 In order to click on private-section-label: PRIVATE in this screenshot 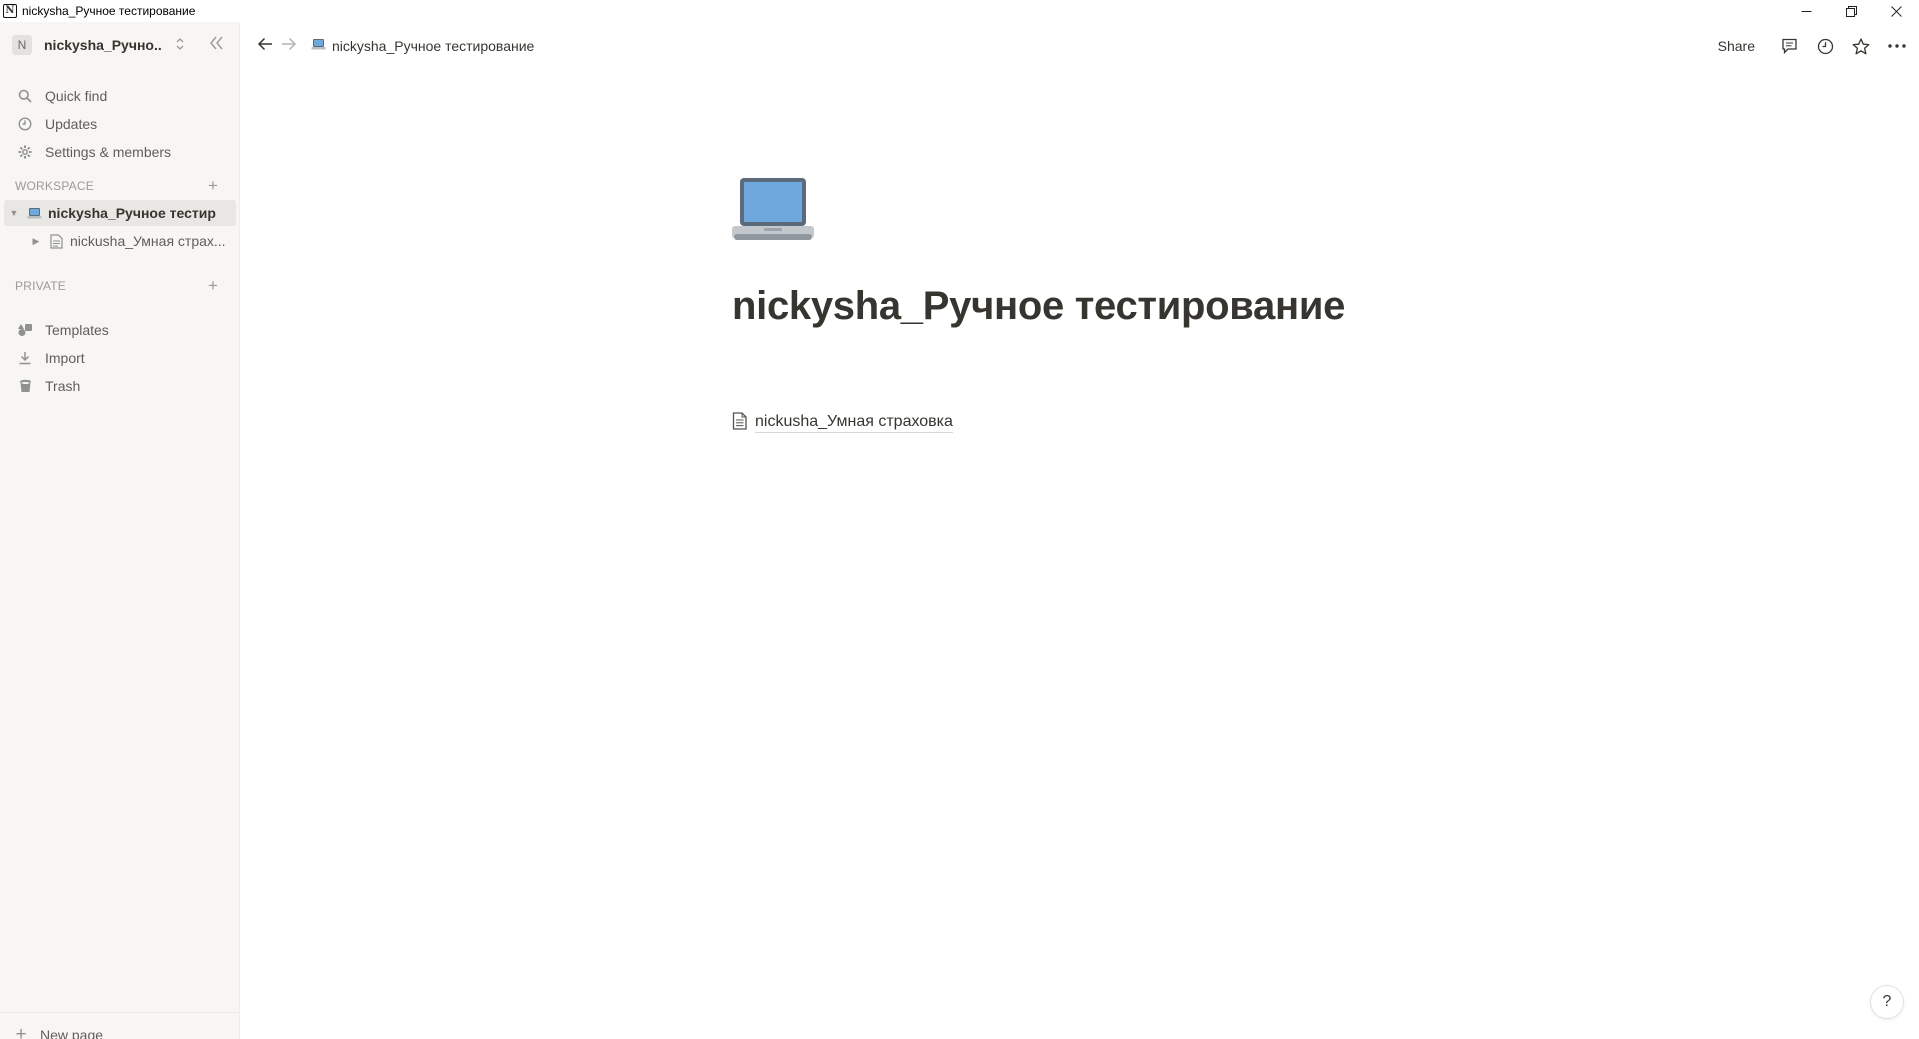, I will do `click(40, 286)`.